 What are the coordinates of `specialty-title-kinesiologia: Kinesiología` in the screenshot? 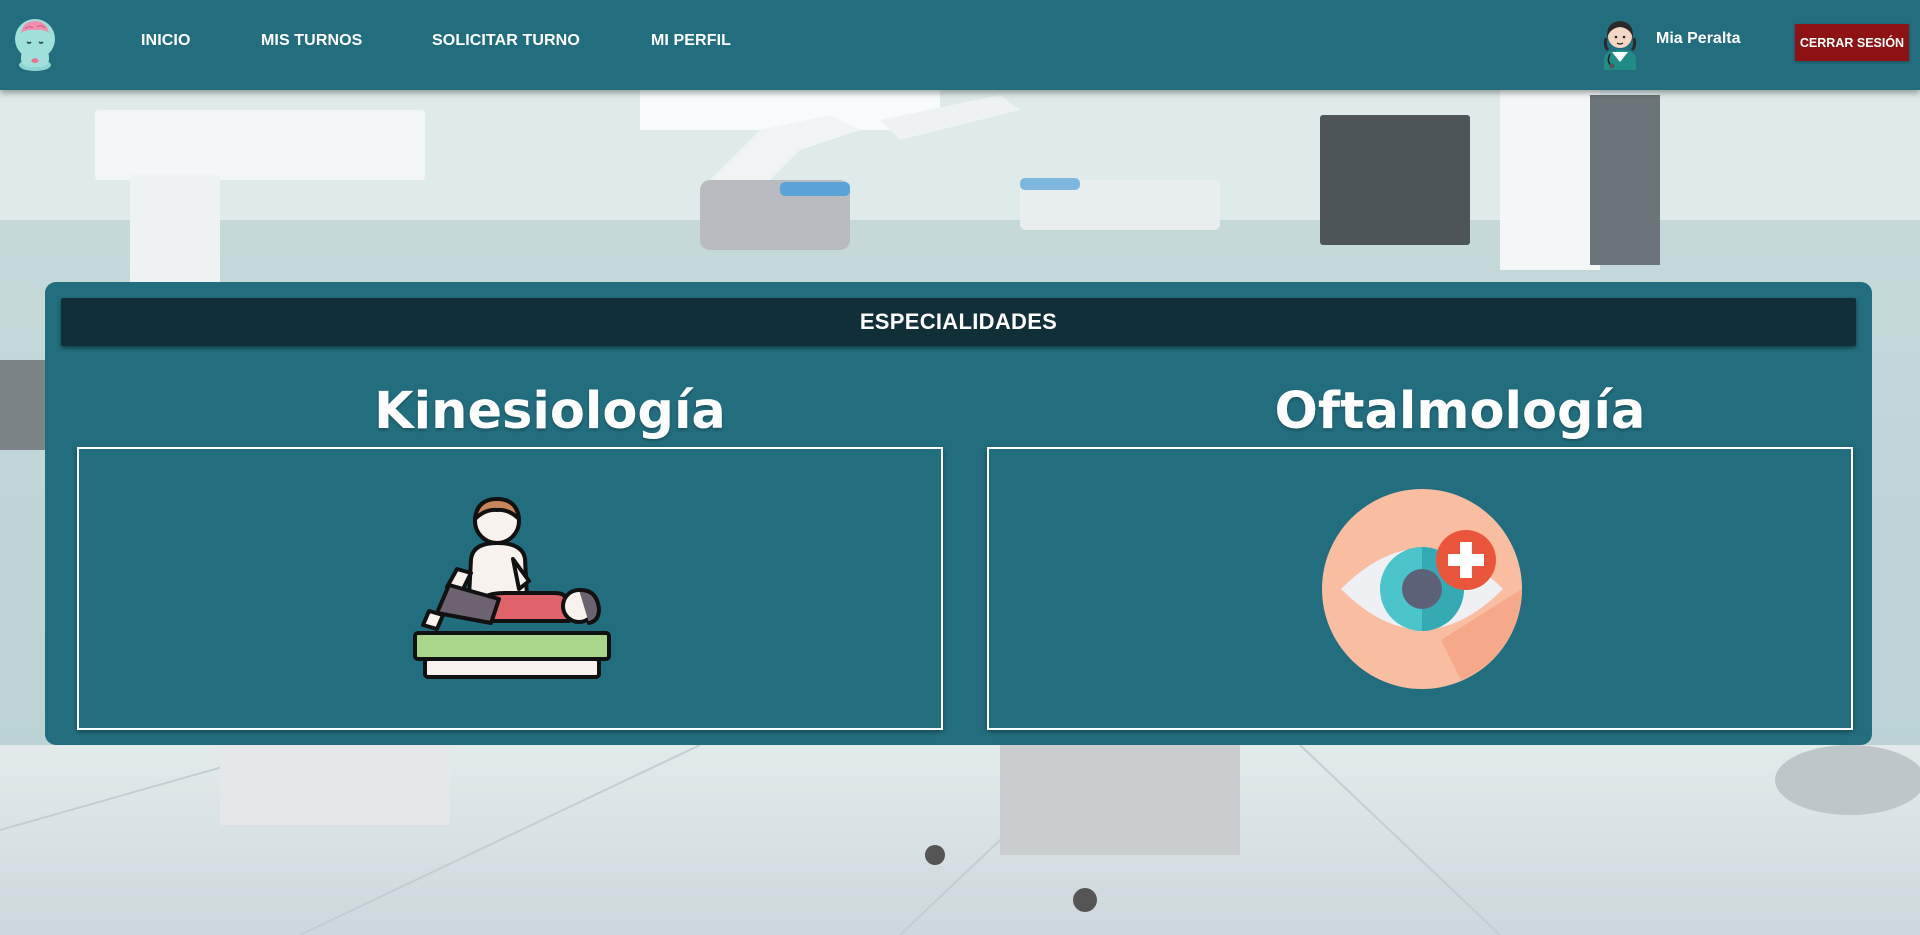 It's located at (550, 411).